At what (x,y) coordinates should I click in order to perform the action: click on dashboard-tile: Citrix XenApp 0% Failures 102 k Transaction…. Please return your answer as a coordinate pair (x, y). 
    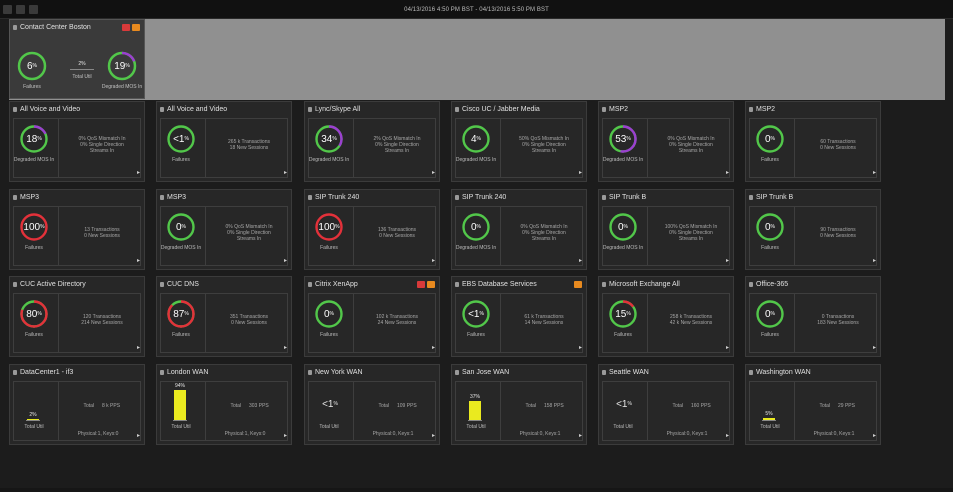
    Looking at the image, I should click on (372, 316).